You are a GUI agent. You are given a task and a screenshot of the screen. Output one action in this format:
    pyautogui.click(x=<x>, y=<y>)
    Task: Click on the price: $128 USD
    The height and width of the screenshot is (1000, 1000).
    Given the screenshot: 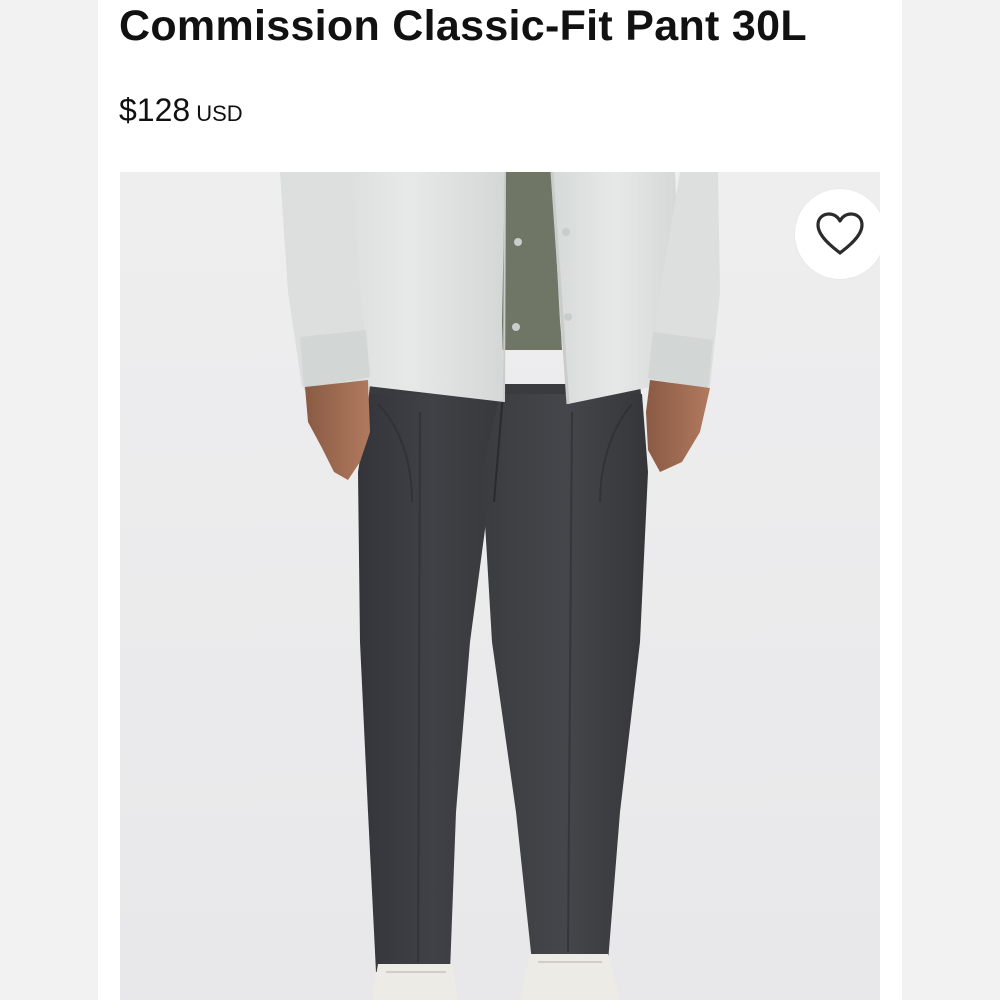 What is the action you would take?
    pyautogui.click(x=181, y=110)
    